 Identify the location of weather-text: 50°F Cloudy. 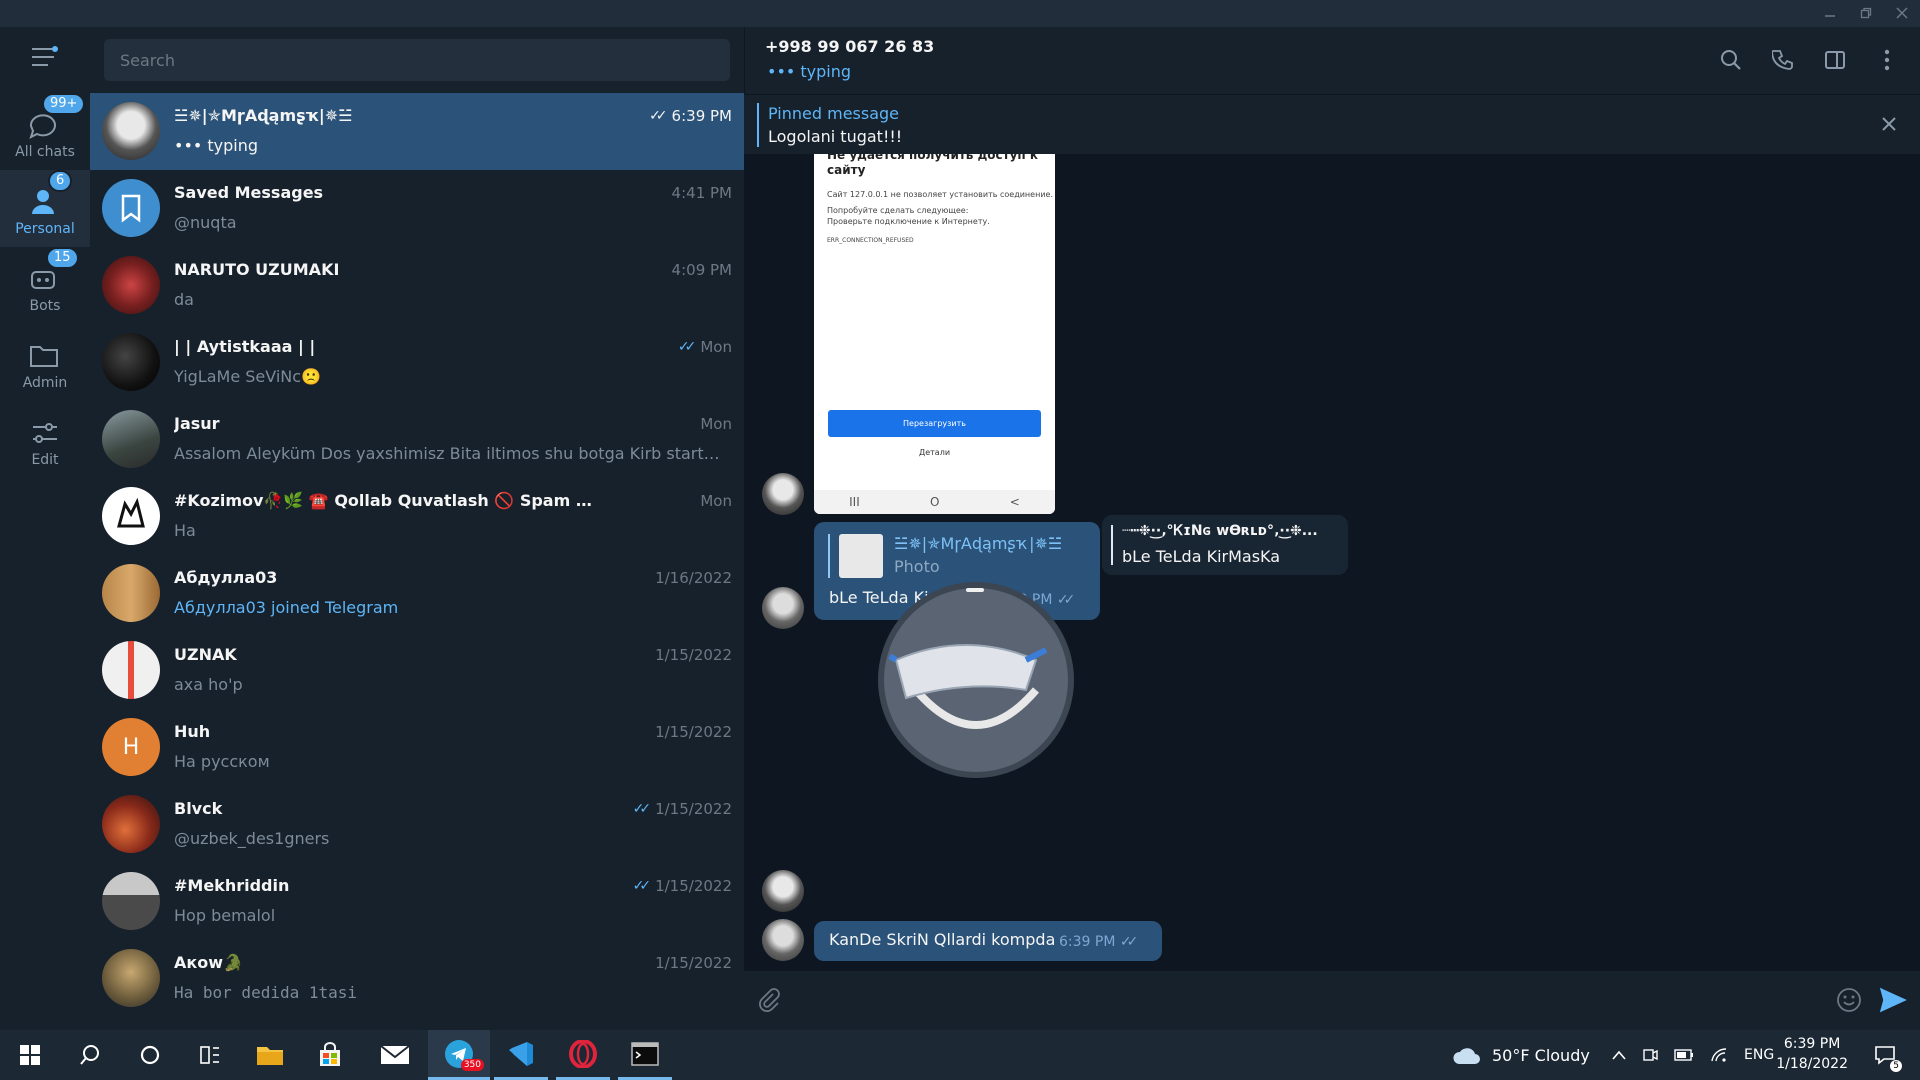
(1541, 1055).